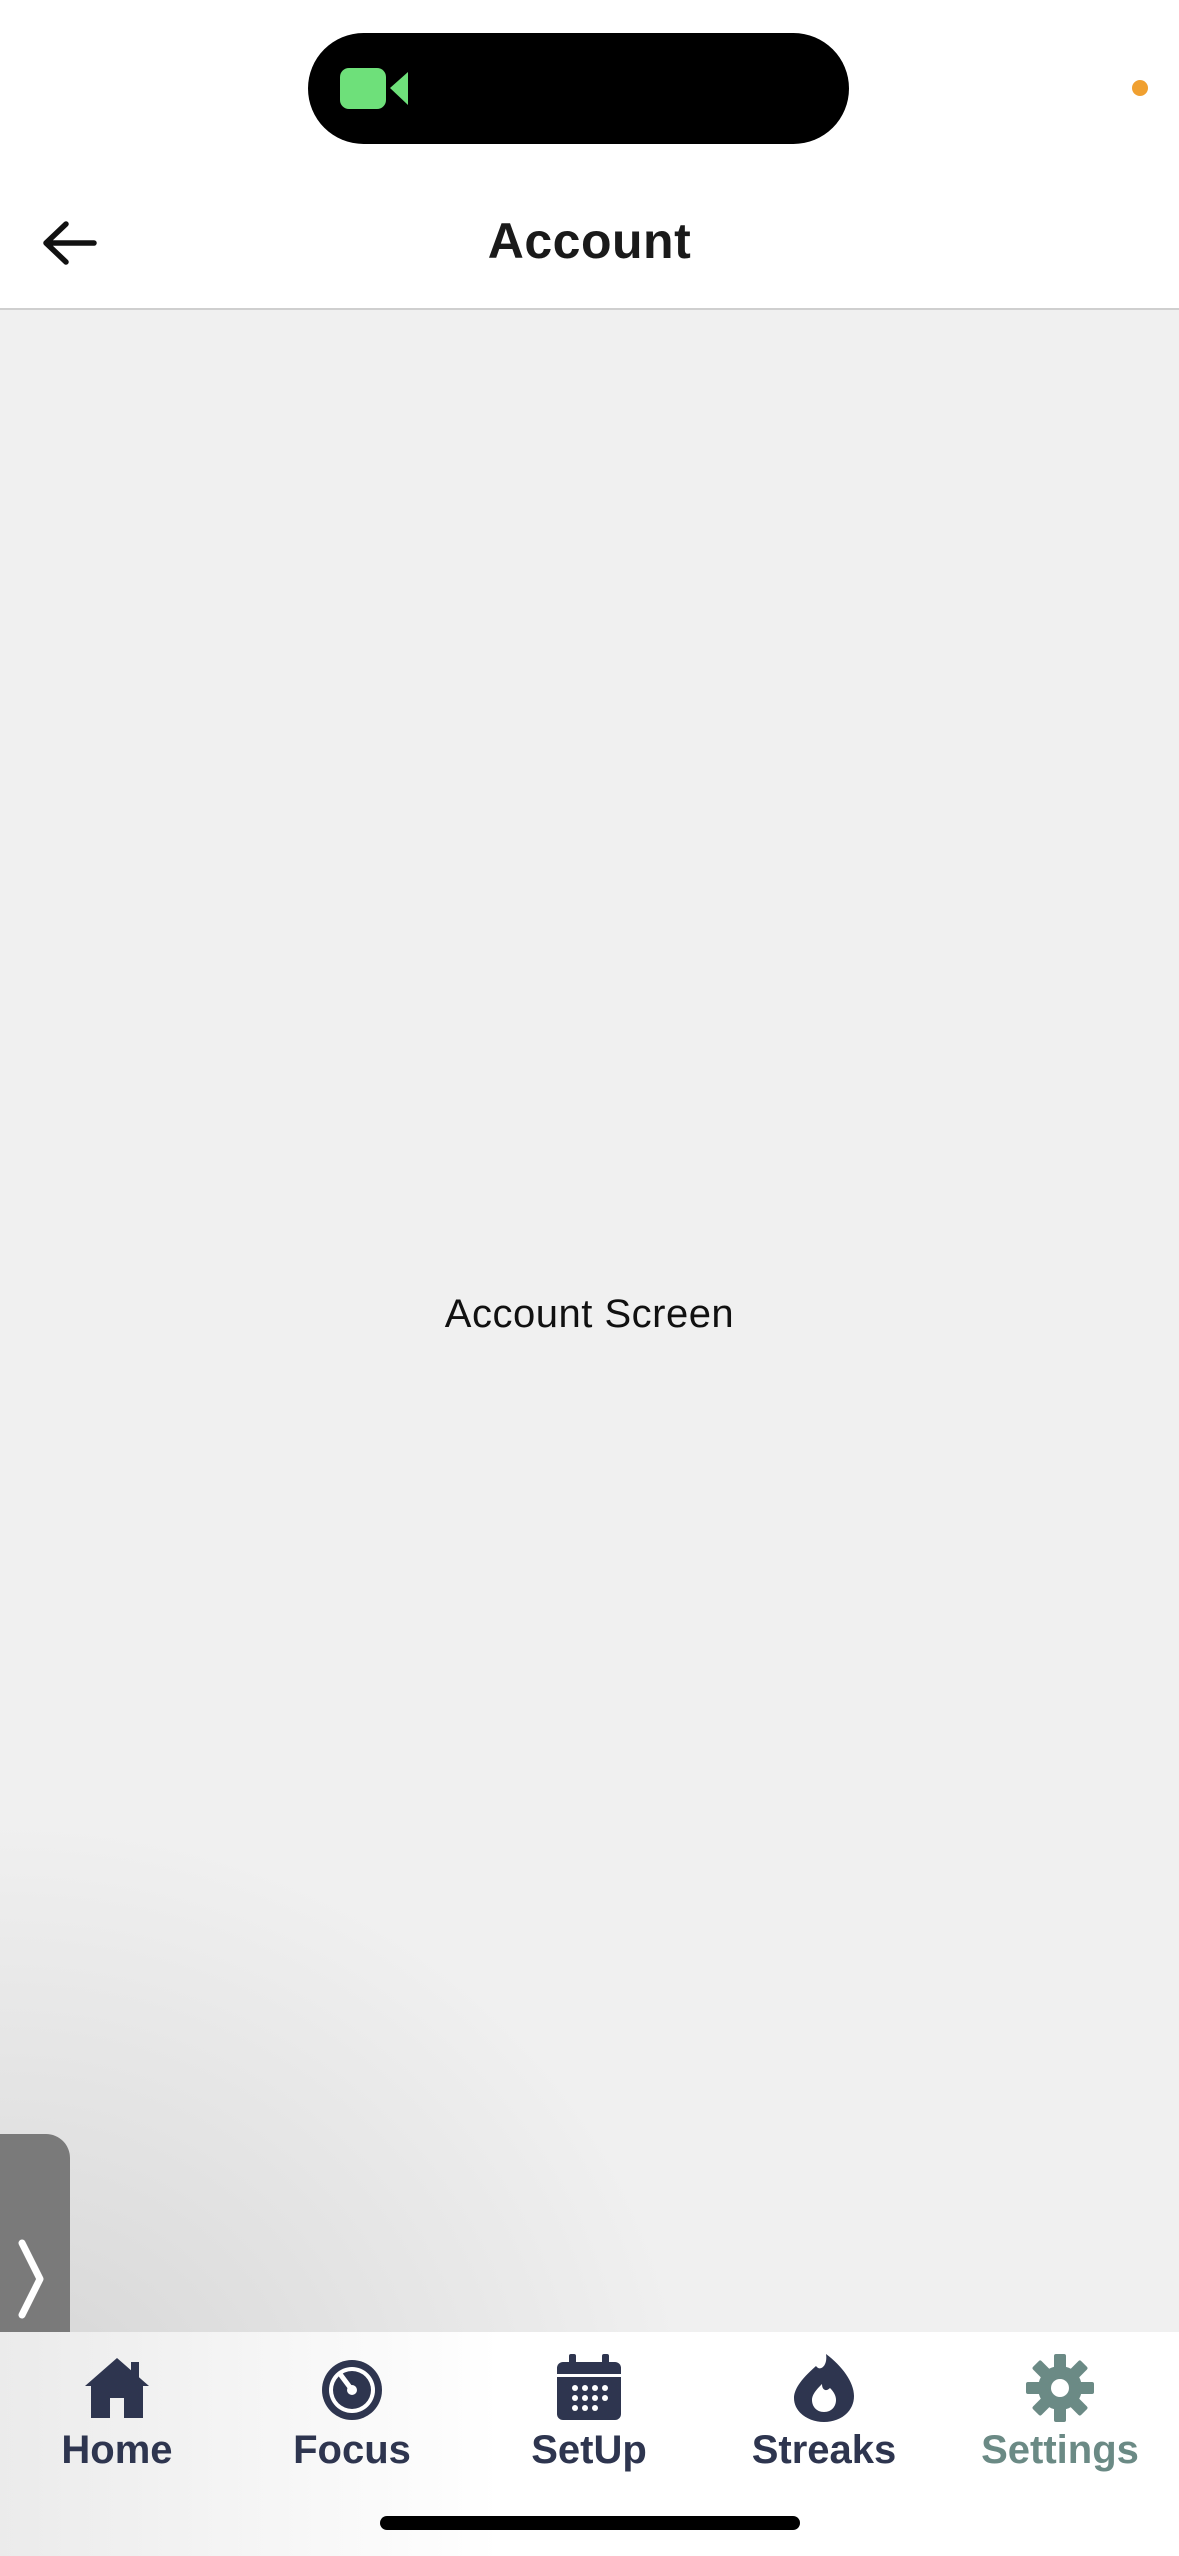 This screenshot has width=1179, height=2556. What do you see at coordinates (1140, 88) in the screenshot?
I see `recording-indicator-dot` at bounding box center [1140, 88].